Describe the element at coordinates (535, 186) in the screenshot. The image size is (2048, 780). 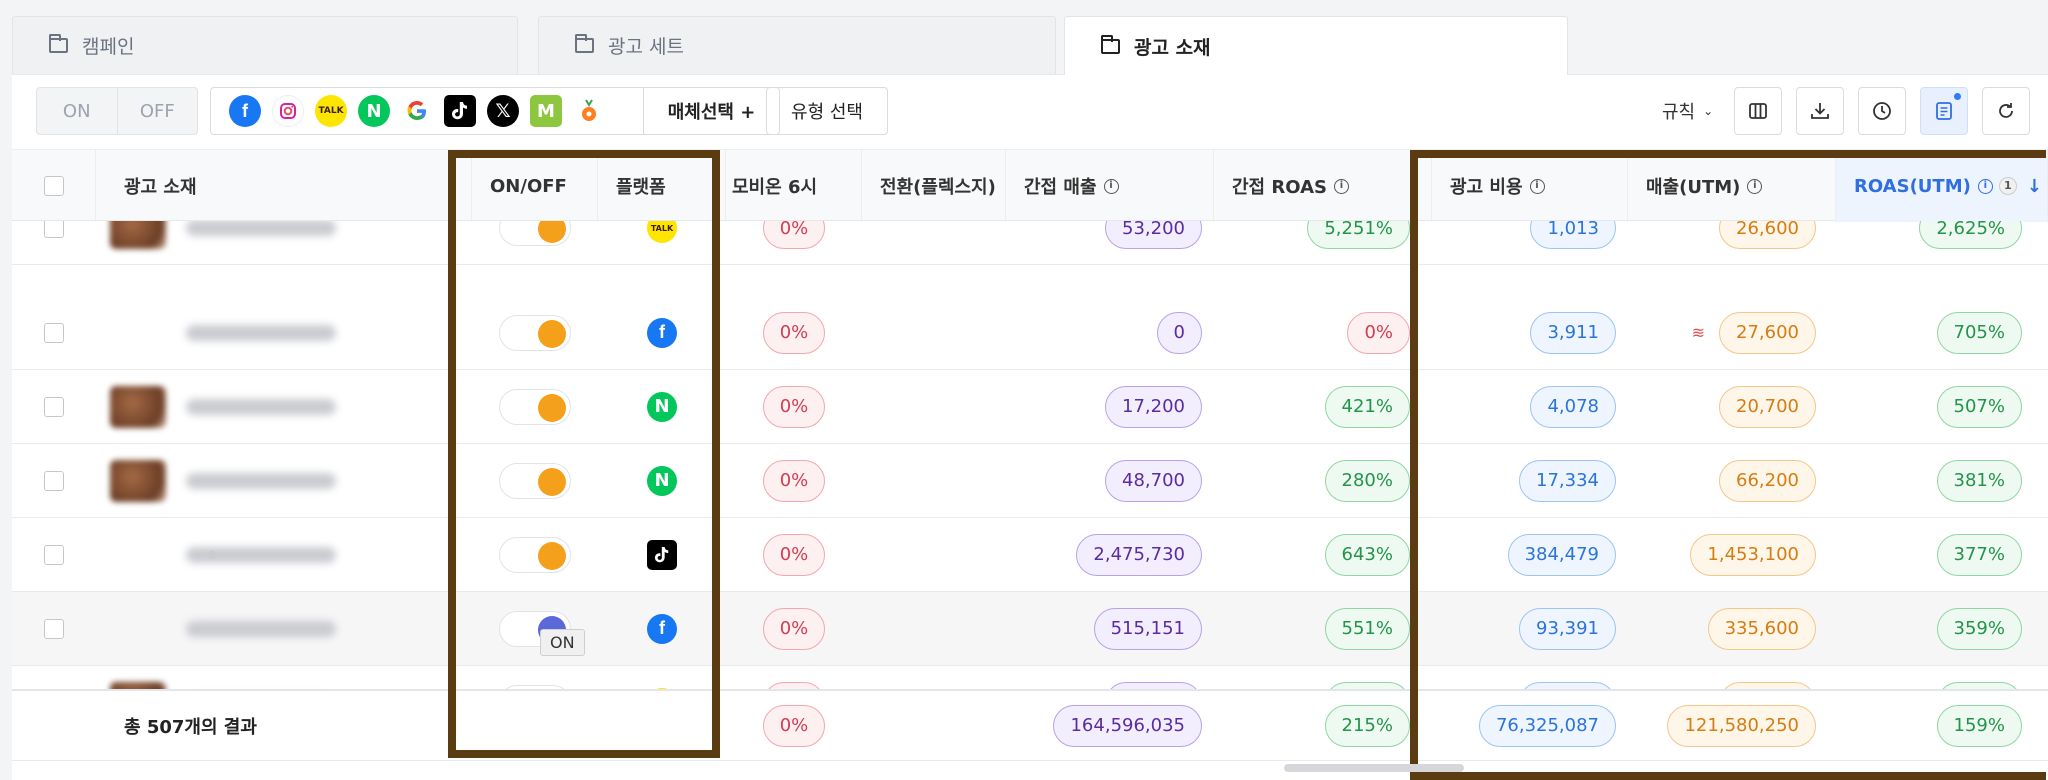
I see `col-onoff: ON/OFF` at that location.